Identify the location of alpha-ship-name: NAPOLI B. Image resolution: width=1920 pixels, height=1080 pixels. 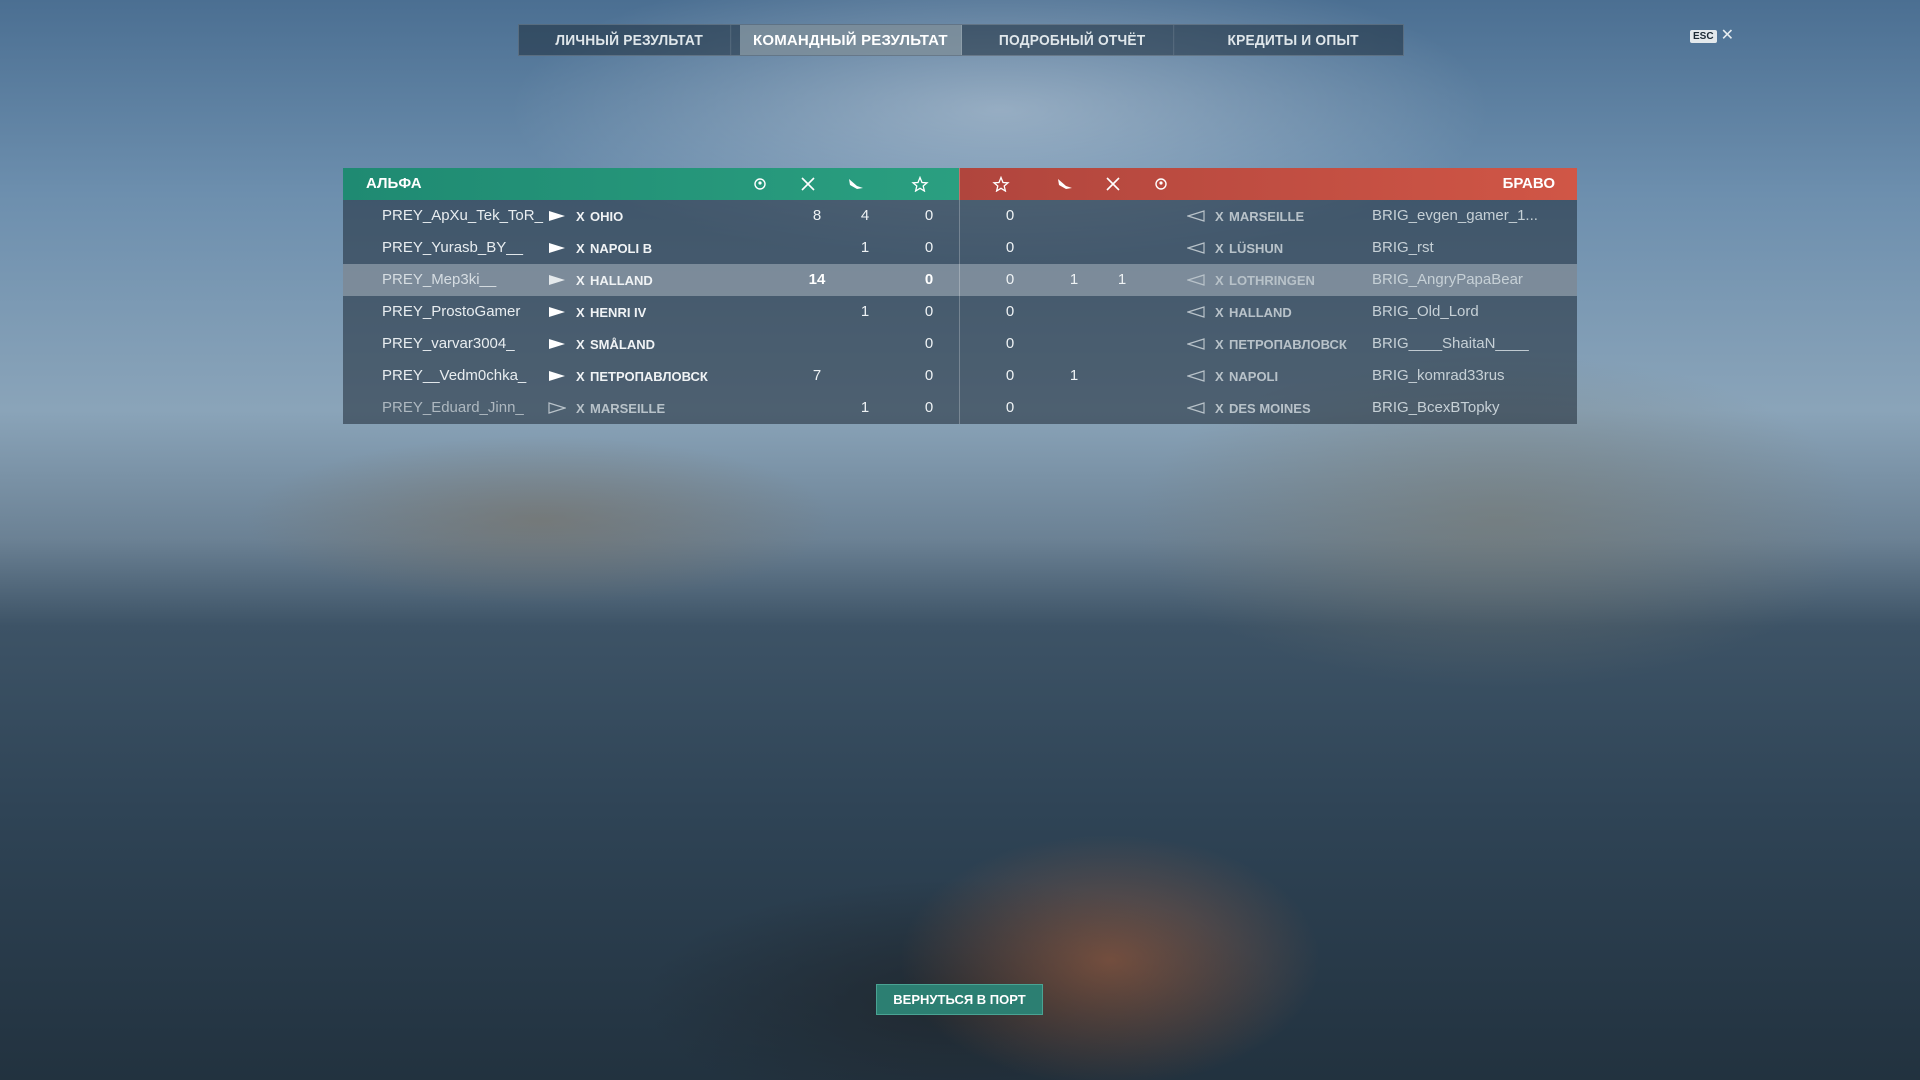
(621, 248).